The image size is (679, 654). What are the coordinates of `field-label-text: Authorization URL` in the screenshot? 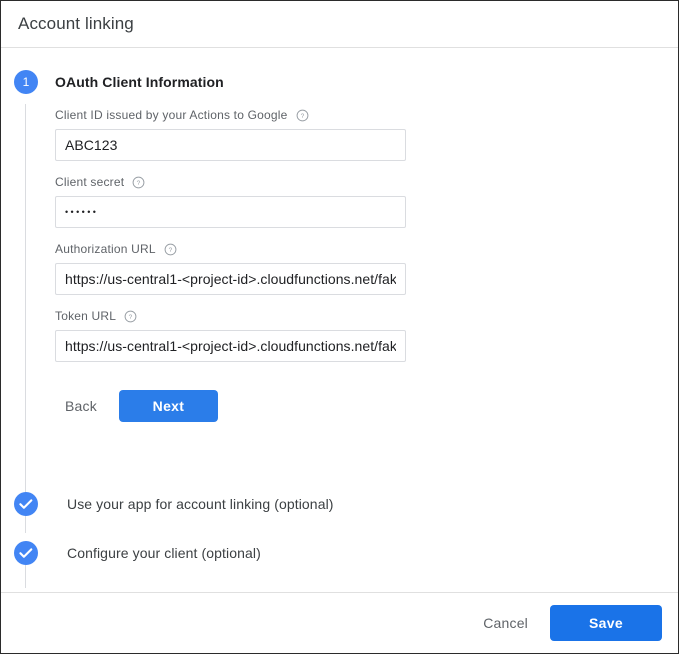 It's located at (105, 249).